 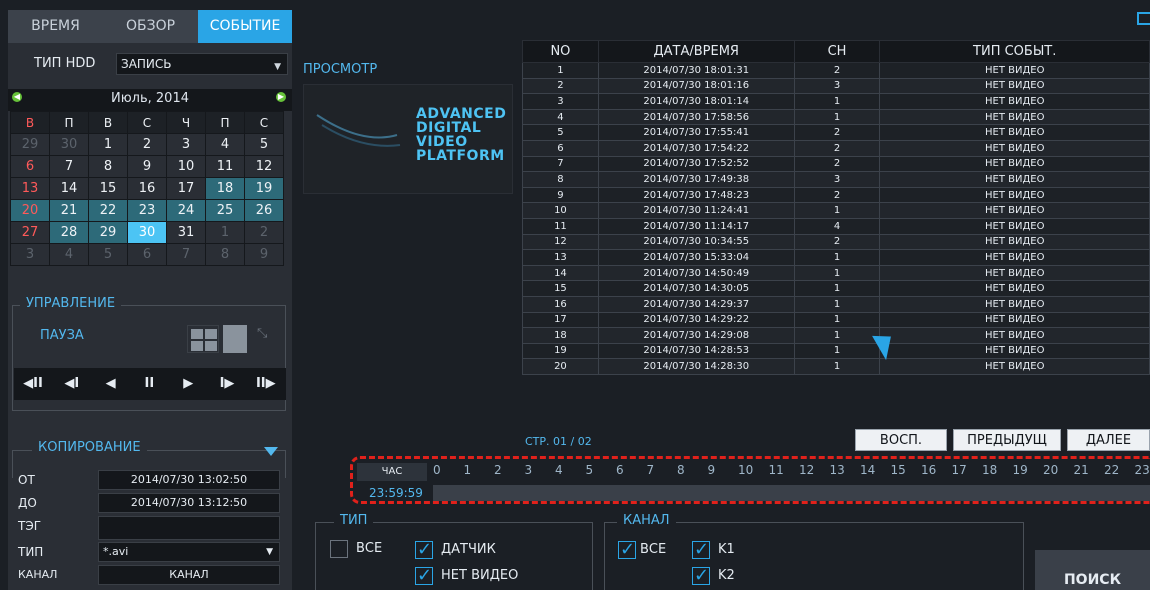 I want to click on table-row: 3 2014/07/30 18:01:14 1 НЕТ ВИДЕО, so click(x=836, y=101).